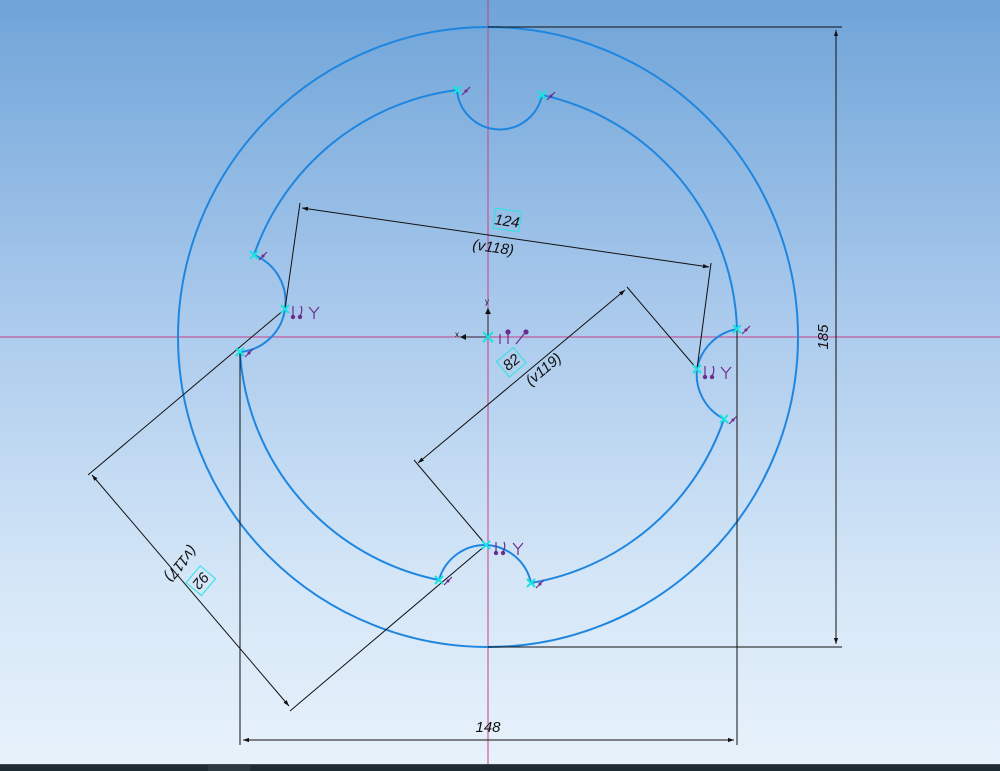  I want to click on dimension-124-value: 124, so click(506, 221).